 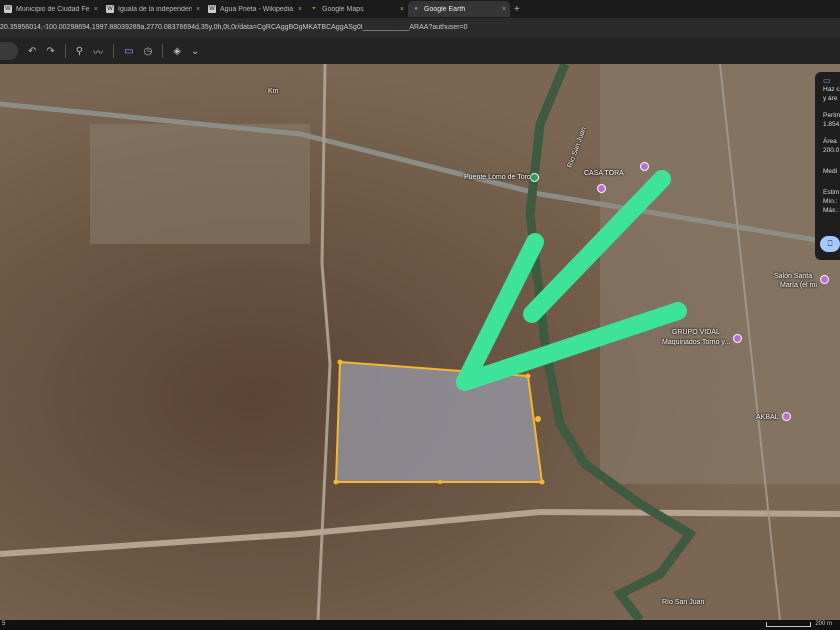 I want to click on tab-label: Agua Prieta - Wikipedia, la enc, so click(x=257, y=9).